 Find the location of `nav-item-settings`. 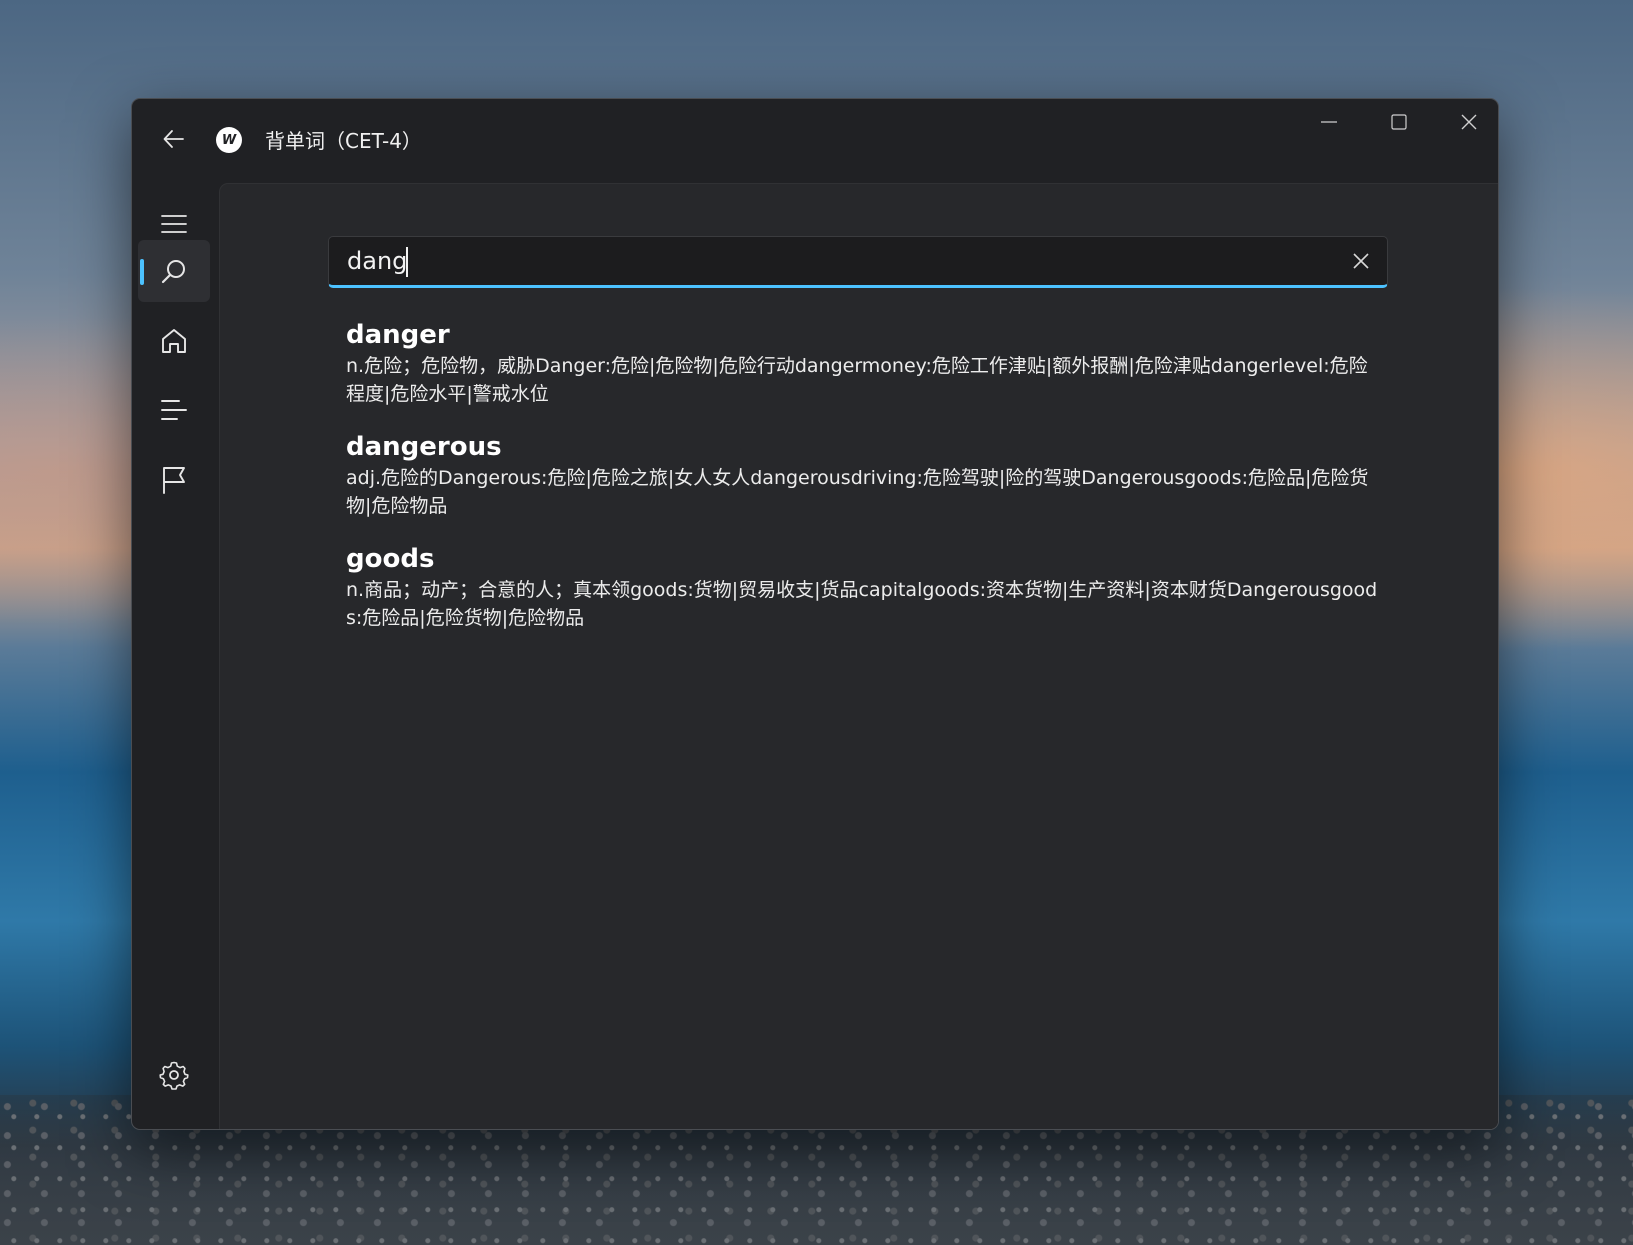

nav-item-settings is located at coordinates (174, 1075).